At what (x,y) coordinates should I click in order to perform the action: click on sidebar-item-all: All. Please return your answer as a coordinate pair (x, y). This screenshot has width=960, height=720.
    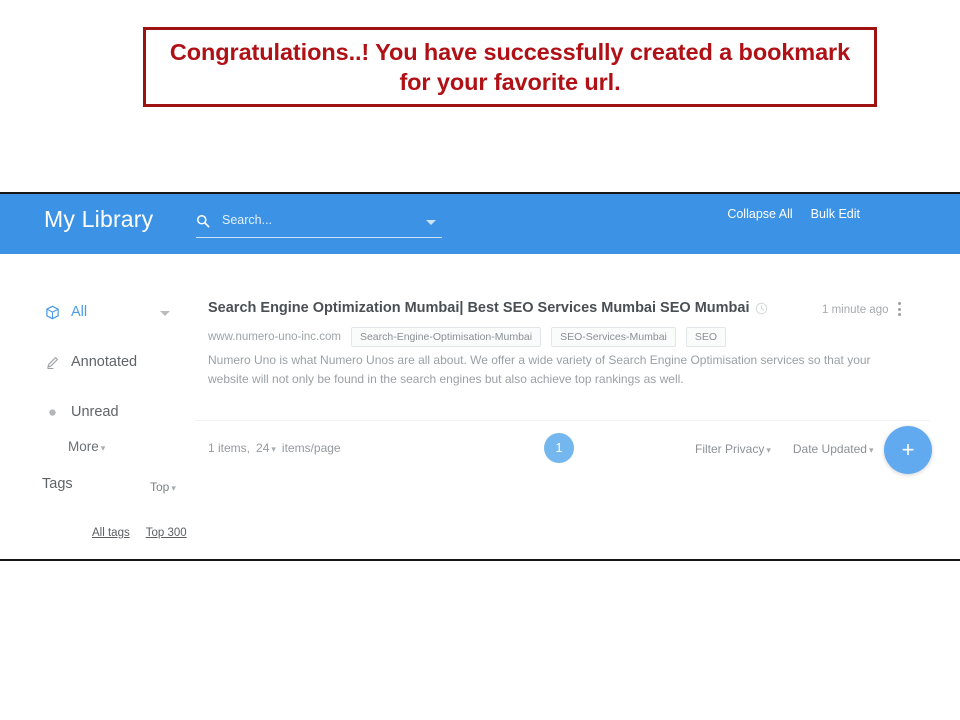
    Looking at the image, I should click on (65, 312).